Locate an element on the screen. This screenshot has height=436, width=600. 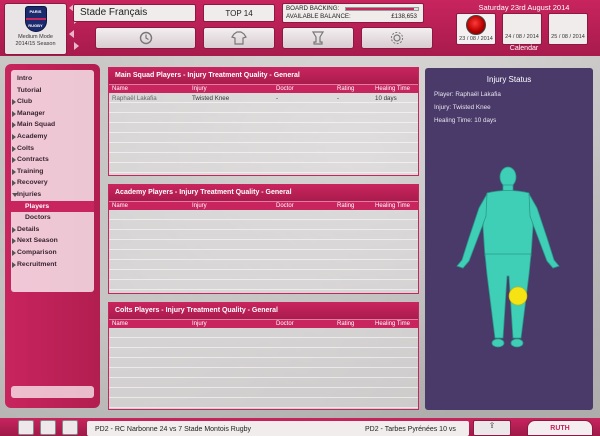
trophy-button is located at coordinates (318, 38).